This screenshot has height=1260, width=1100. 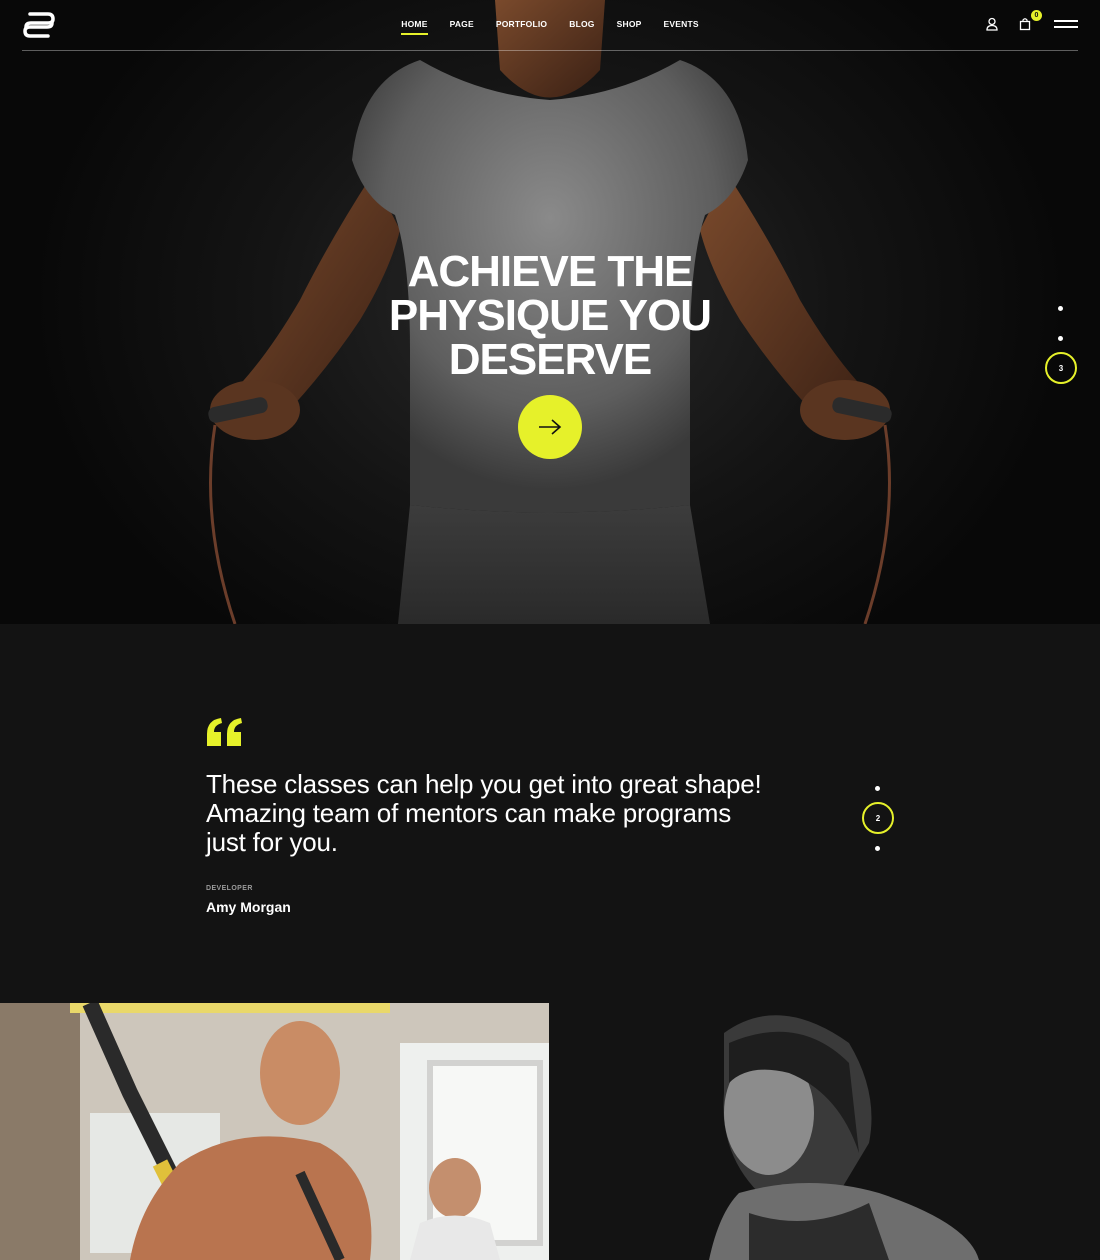 What do you see at coordinates (521, 24) in the screenshot?
I see `nav-item-portfolio: PORTFOLIO` at bounding box center [521, 24].